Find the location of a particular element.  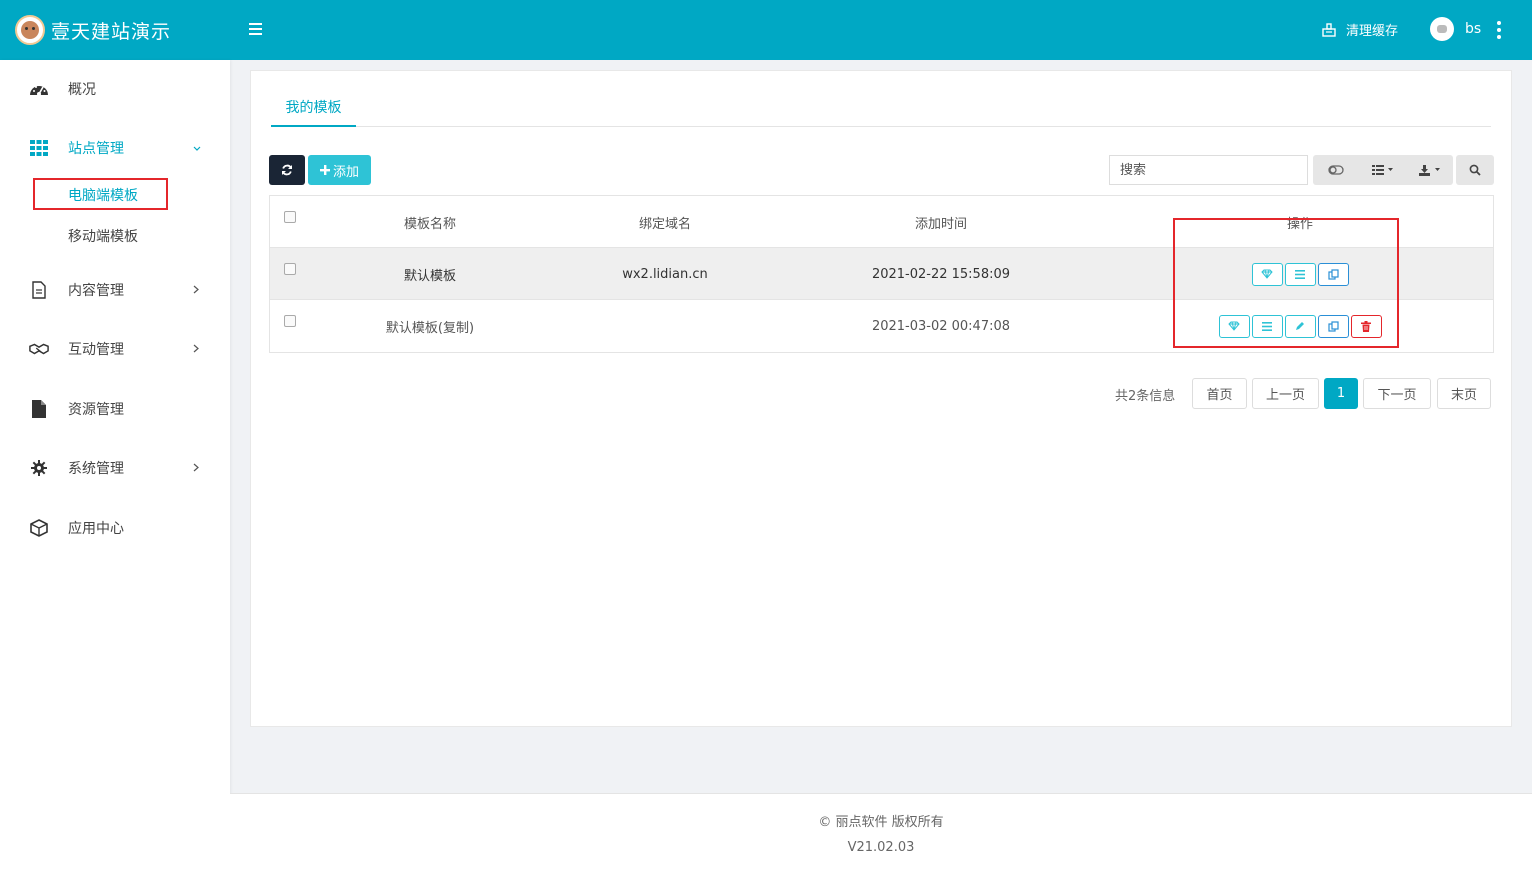

sidebar-item-overview: 概况 is located at coordinates (115, 89).